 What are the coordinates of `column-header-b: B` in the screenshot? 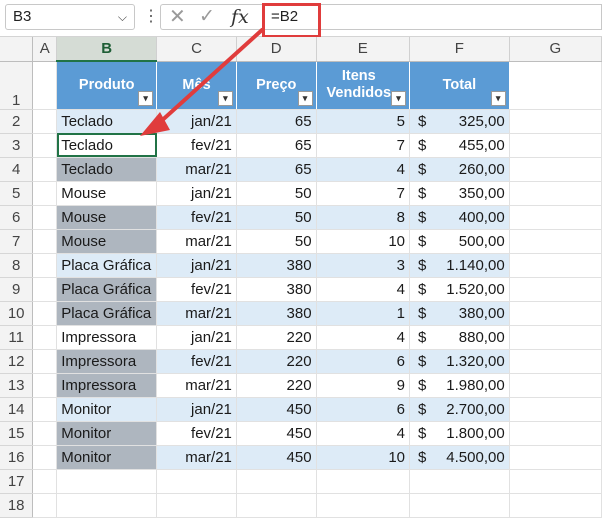 It's located at (107, 49).